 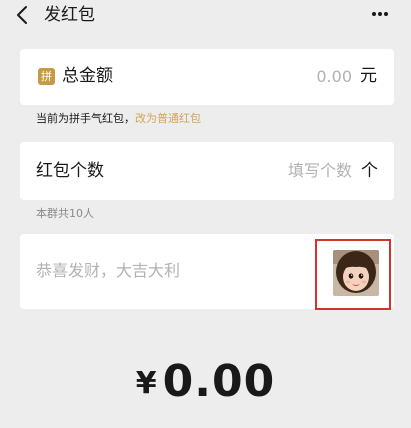 What do you see at coordinates (69, 15) in the screenshot?
I see `page-title: 发红包` at bounding box center [69, 15].